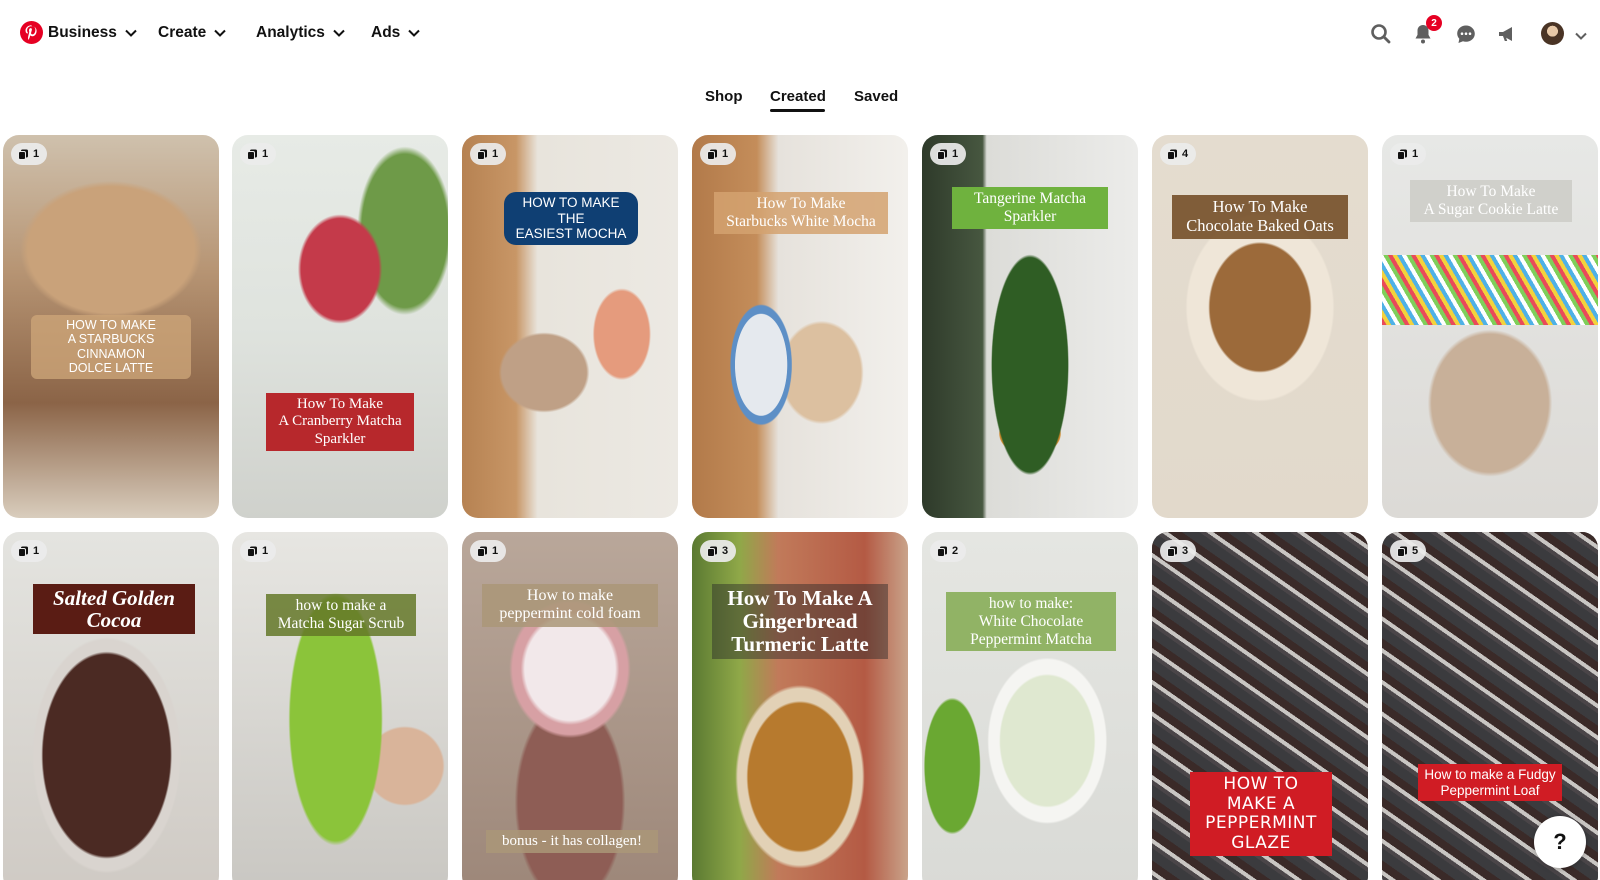 Image resolution: width=1600 pixels, height=880 pixels. Describe the element at coordinates (1260, 217) in the screenshot. I see `pin-title: How To Make Chocolate Baked Oats` at that location.